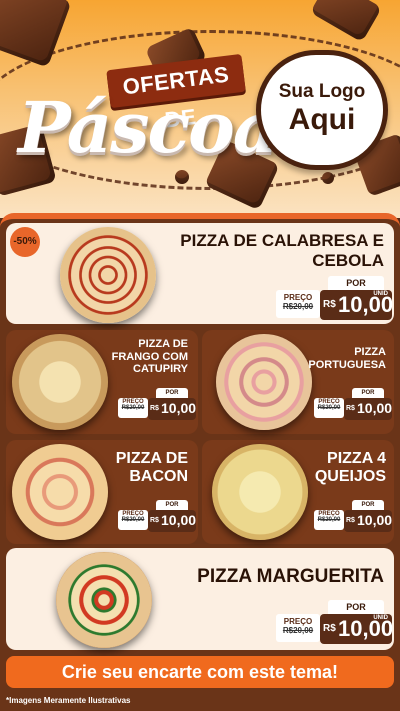  I want to click on product-name: PIZZA MARGUERITA, so click(290, 577).